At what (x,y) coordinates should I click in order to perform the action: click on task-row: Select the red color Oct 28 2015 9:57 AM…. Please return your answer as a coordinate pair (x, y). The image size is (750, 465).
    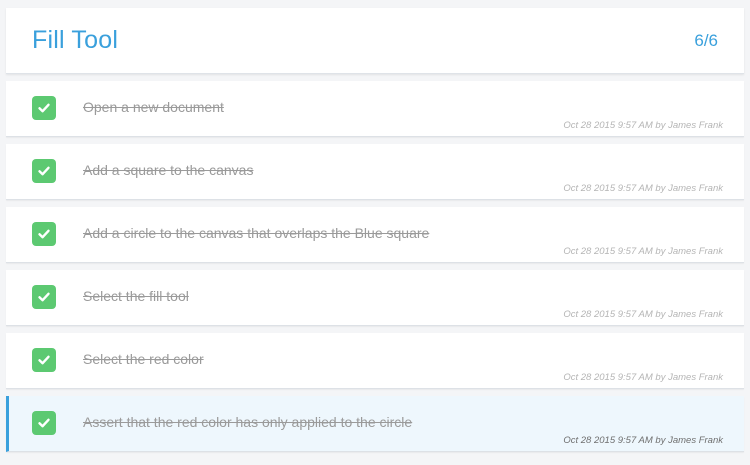
    Looking at the image, I should click on (375, 361).